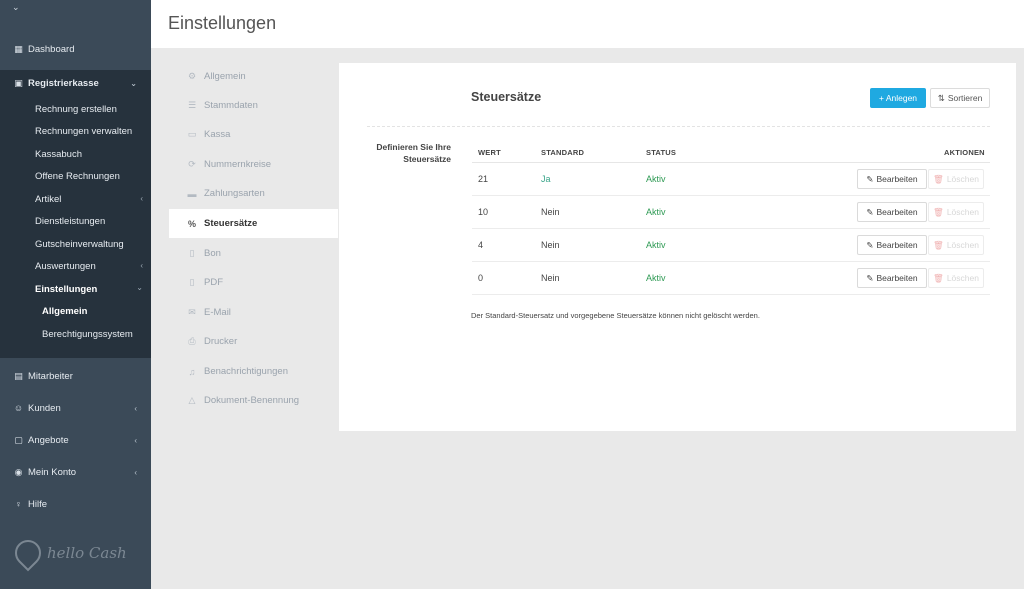 This screenshot has width=1024, height=589. What do you see at coordinates (731, 179) in the screenshot?
I see `table-row: 21 Ja Aktiv ✎ Bearbeiten 🗑 Löschen` at bounding box center [731, 179].